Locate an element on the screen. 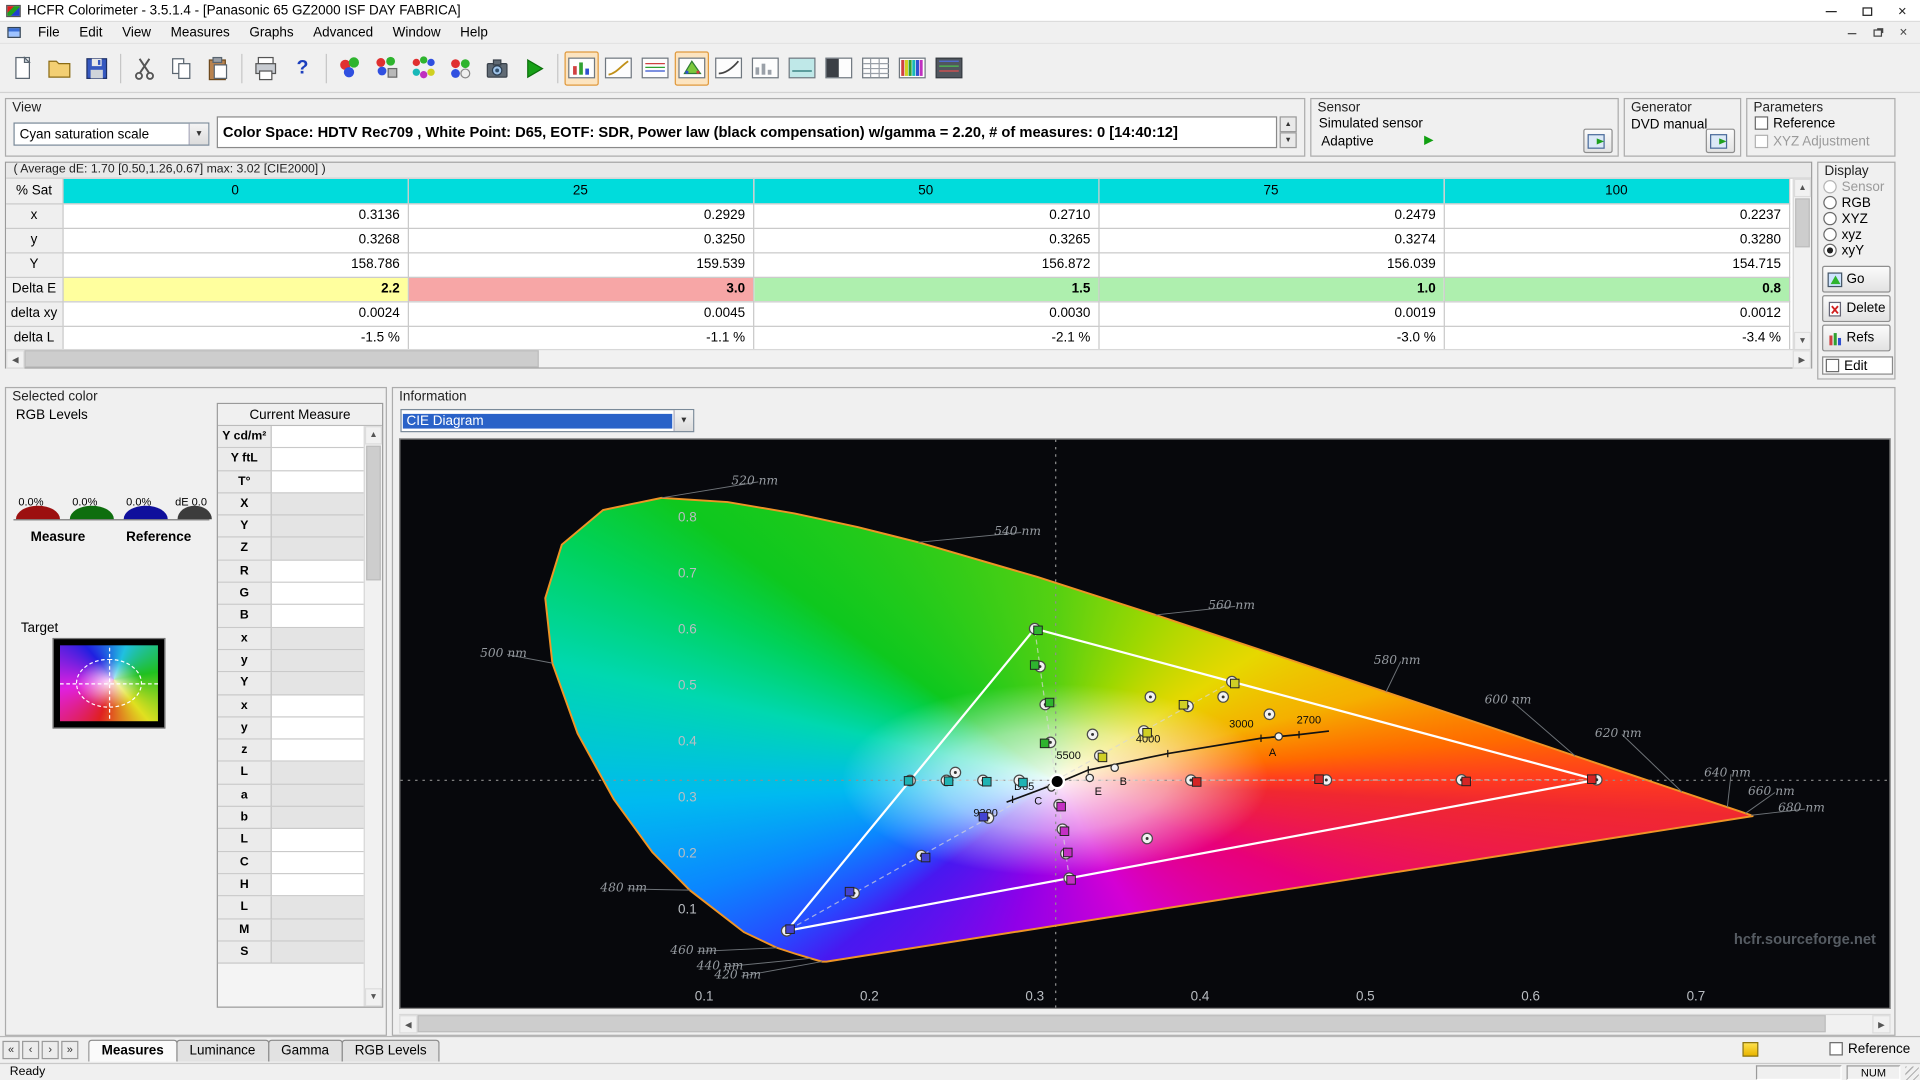 The width and height of the screenshot is (1920, 1080). measure-cell: -2.1 % is located at coordinates (926, 338).